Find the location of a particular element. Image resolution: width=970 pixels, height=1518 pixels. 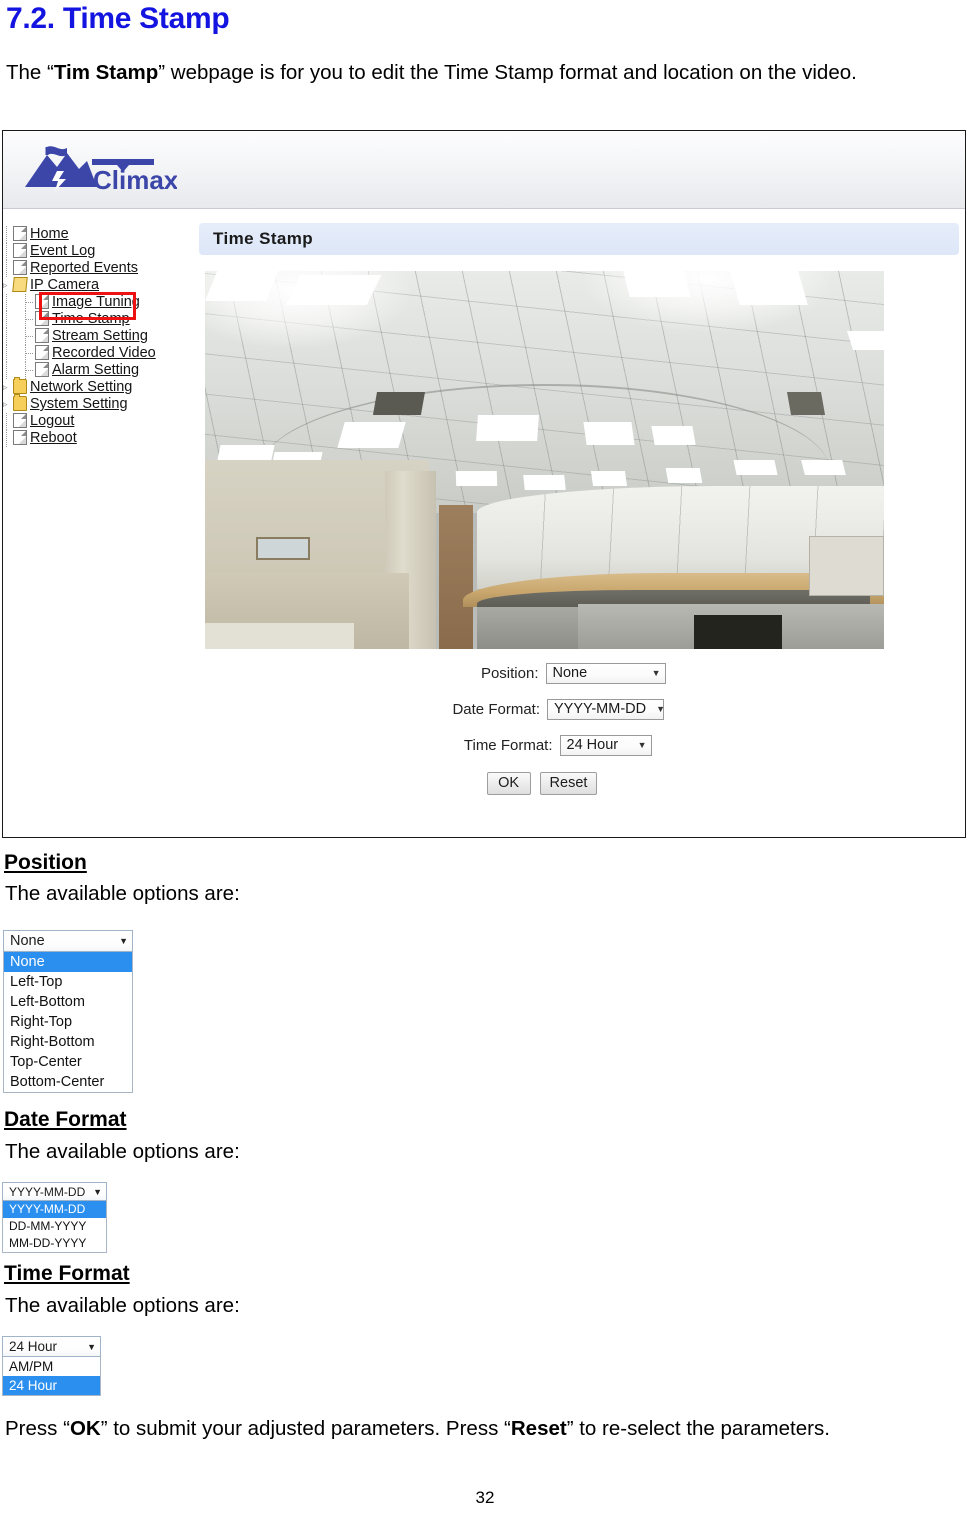

sidebar-item-alarm-setting: Alarm Setting is located at coordinates (98, 370).